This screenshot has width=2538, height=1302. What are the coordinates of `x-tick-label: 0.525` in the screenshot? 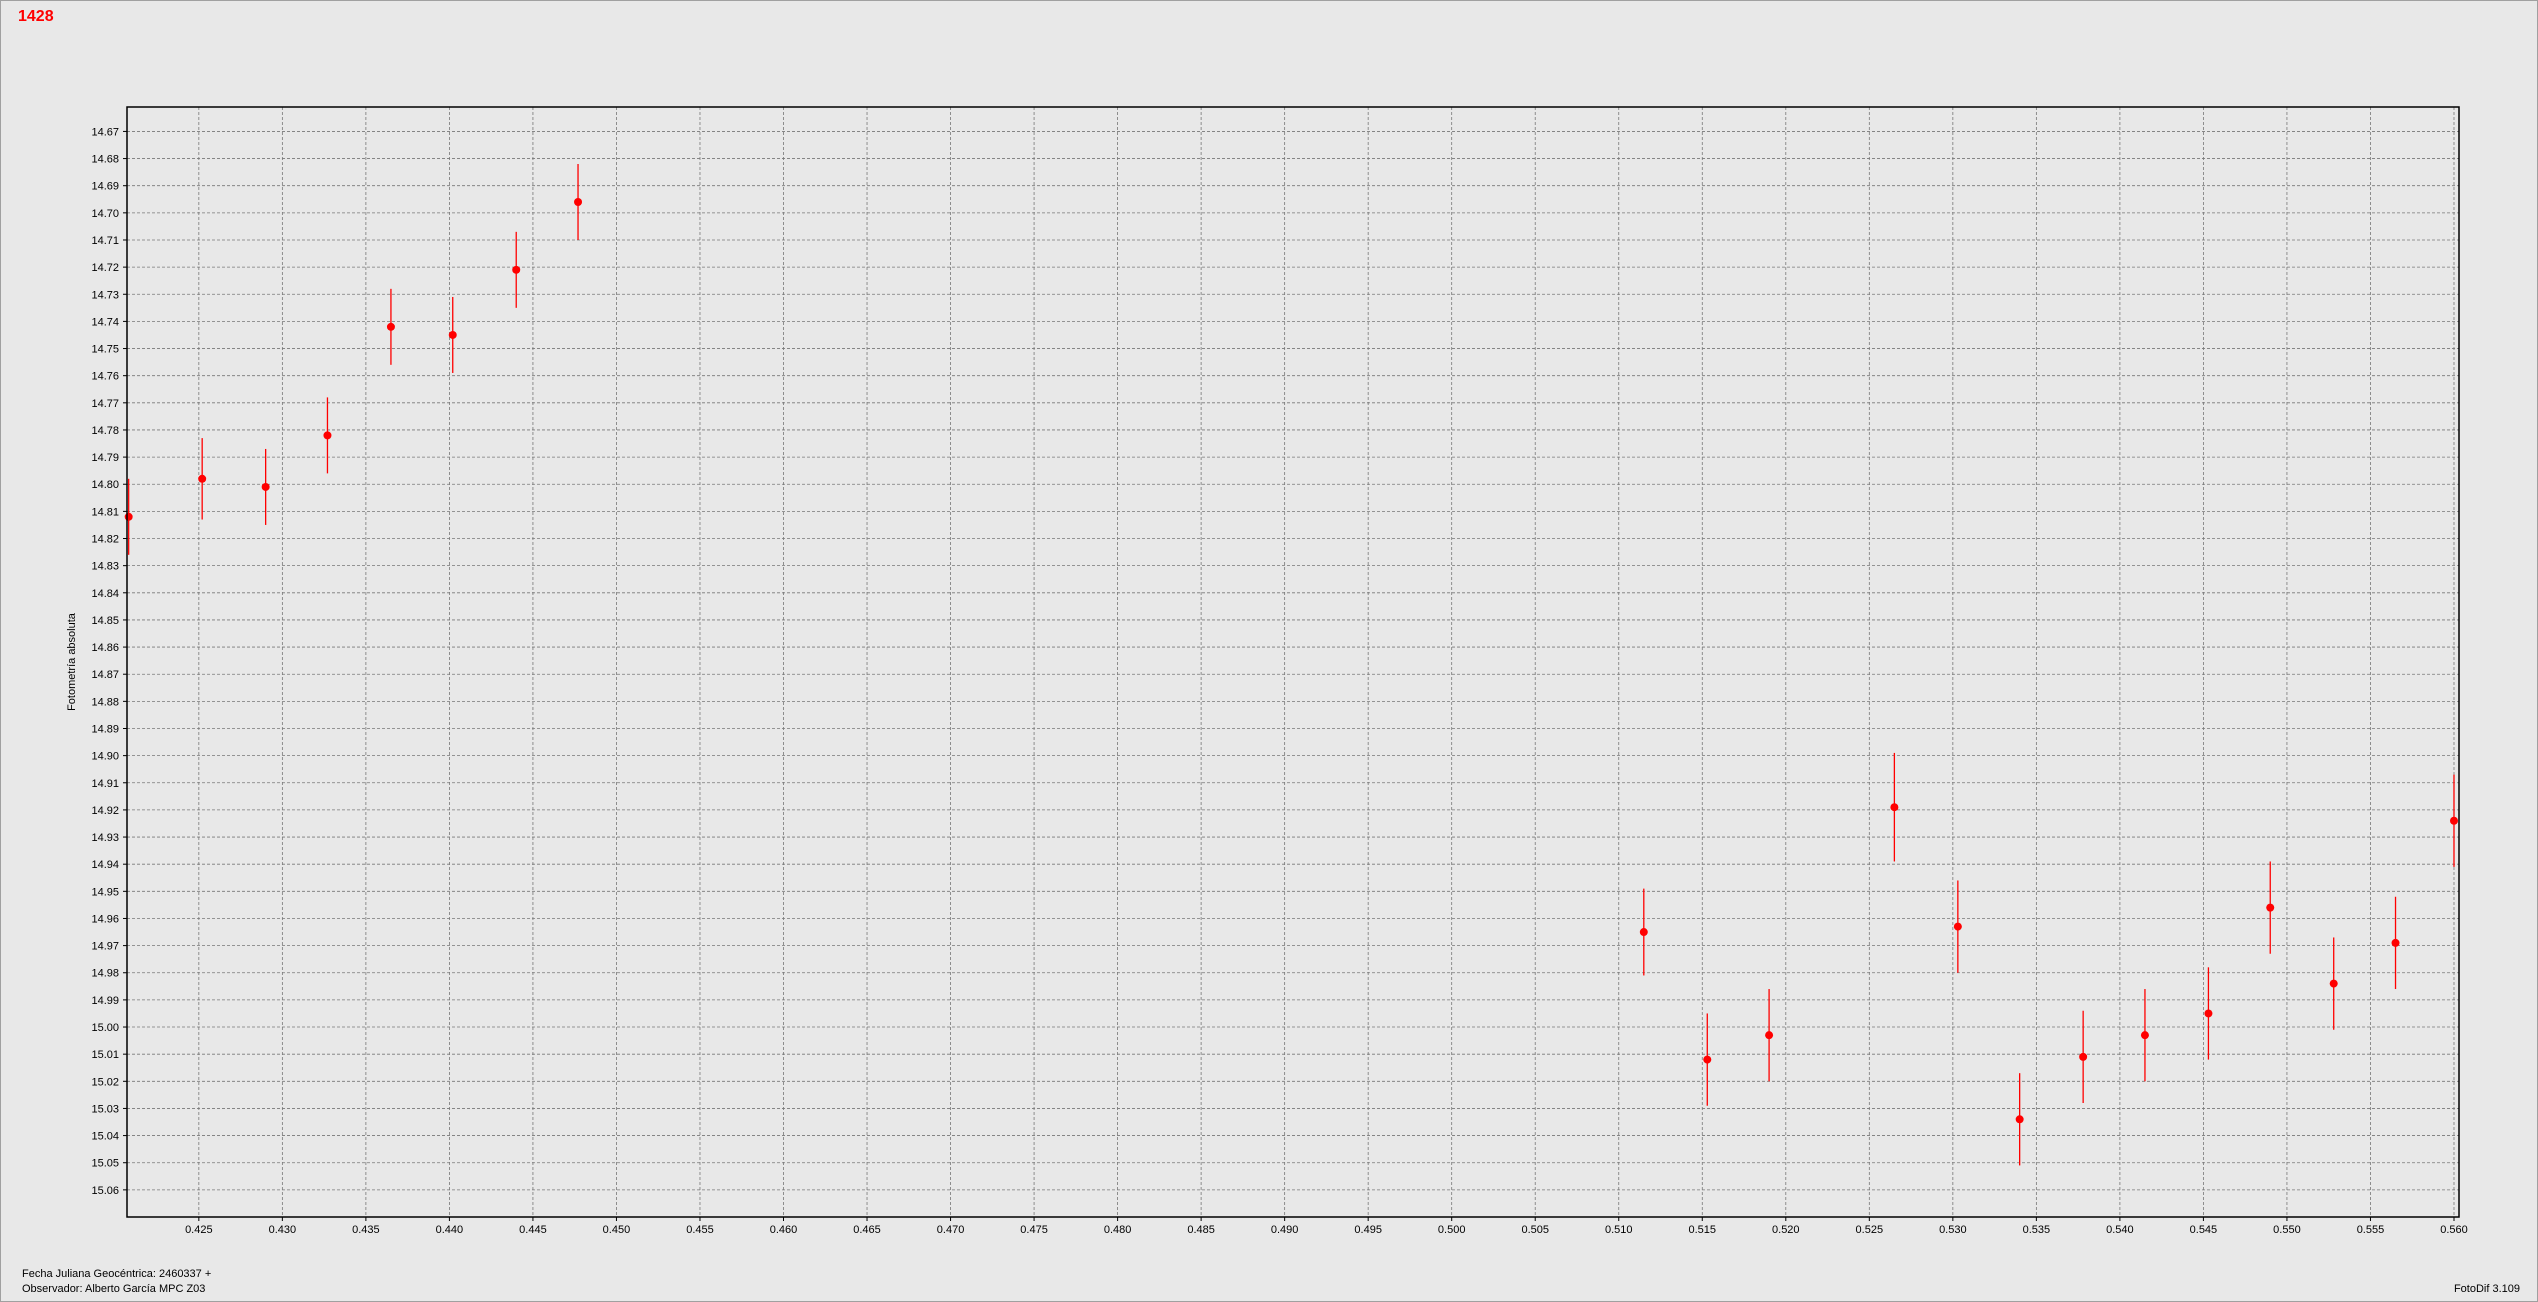 It's located at (1870, 1230).